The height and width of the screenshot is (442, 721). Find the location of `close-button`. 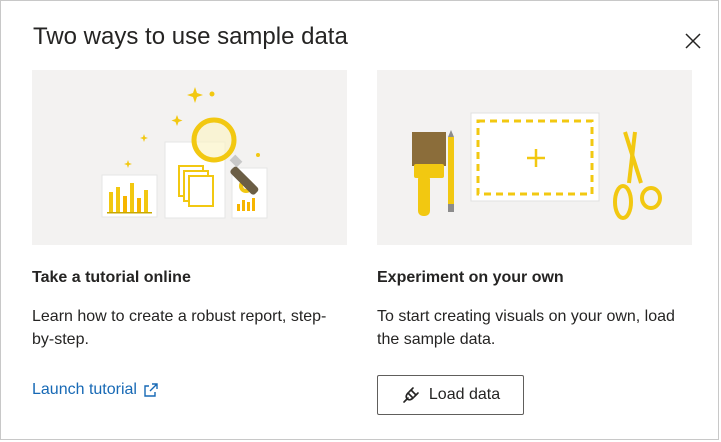

close-button is located at coordinates (693, 41).